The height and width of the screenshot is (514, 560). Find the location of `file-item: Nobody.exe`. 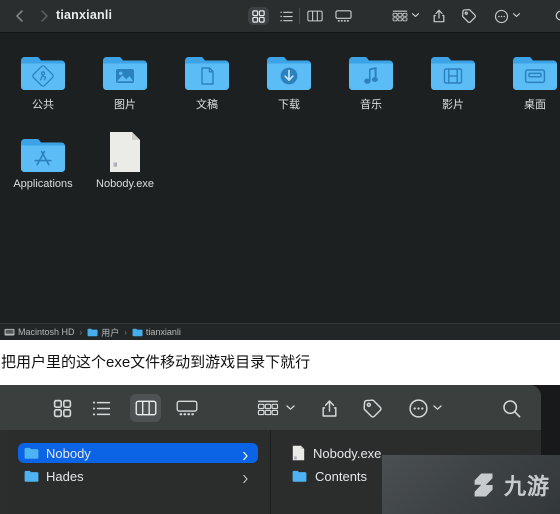

file-item: Nobody.exe is located at coordinates (125, 159).